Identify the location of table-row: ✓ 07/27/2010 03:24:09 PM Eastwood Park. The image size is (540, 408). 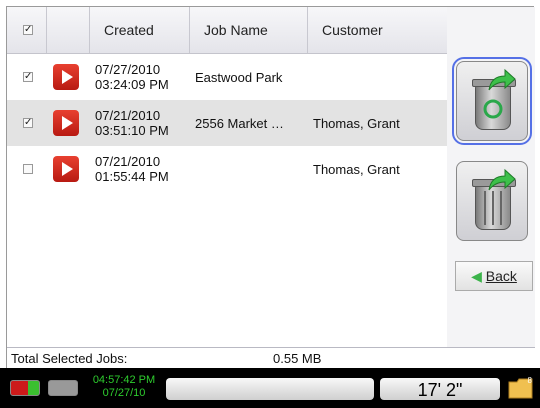
(227, 77).